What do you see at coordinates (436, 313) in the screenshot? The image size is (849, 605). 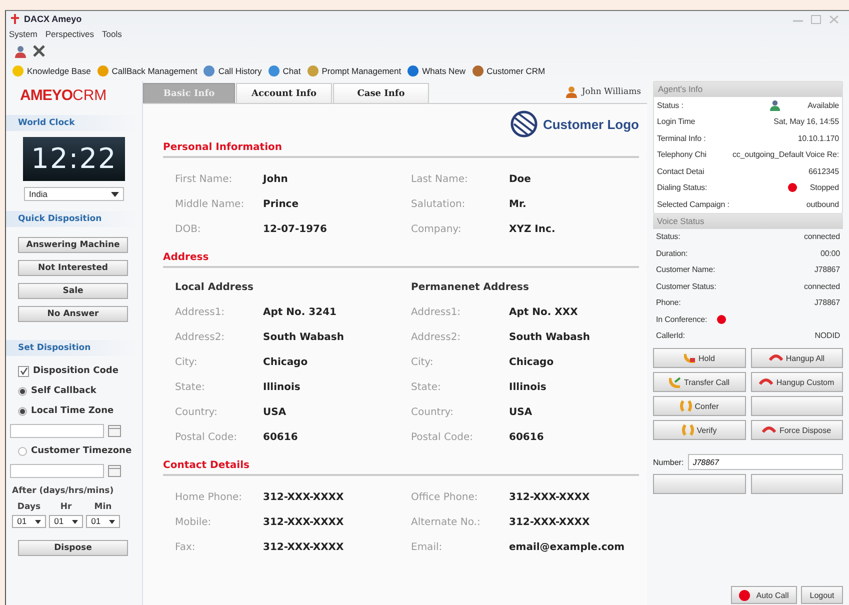 I see `field-label: Address1:` at bounding box center [436, 313].